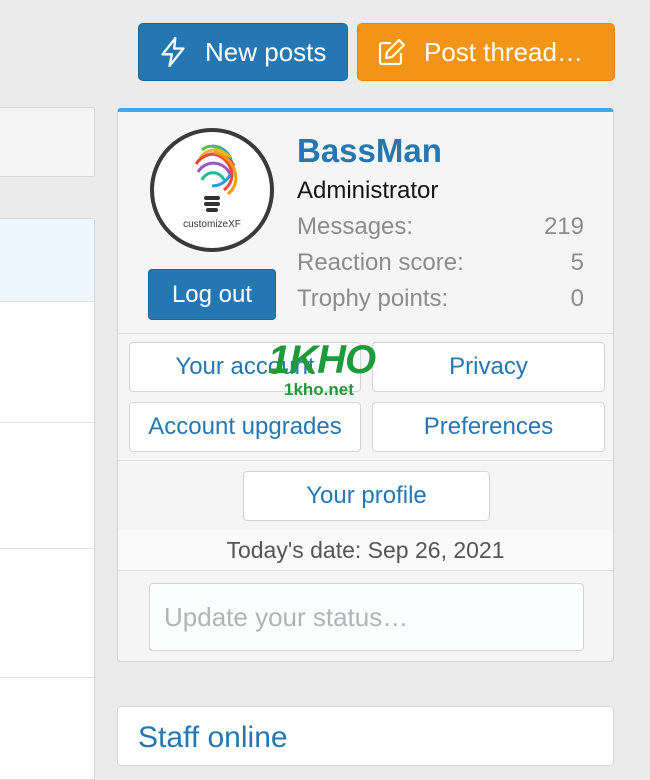  I want to click on user-role: Administrator, so click(368, 190).